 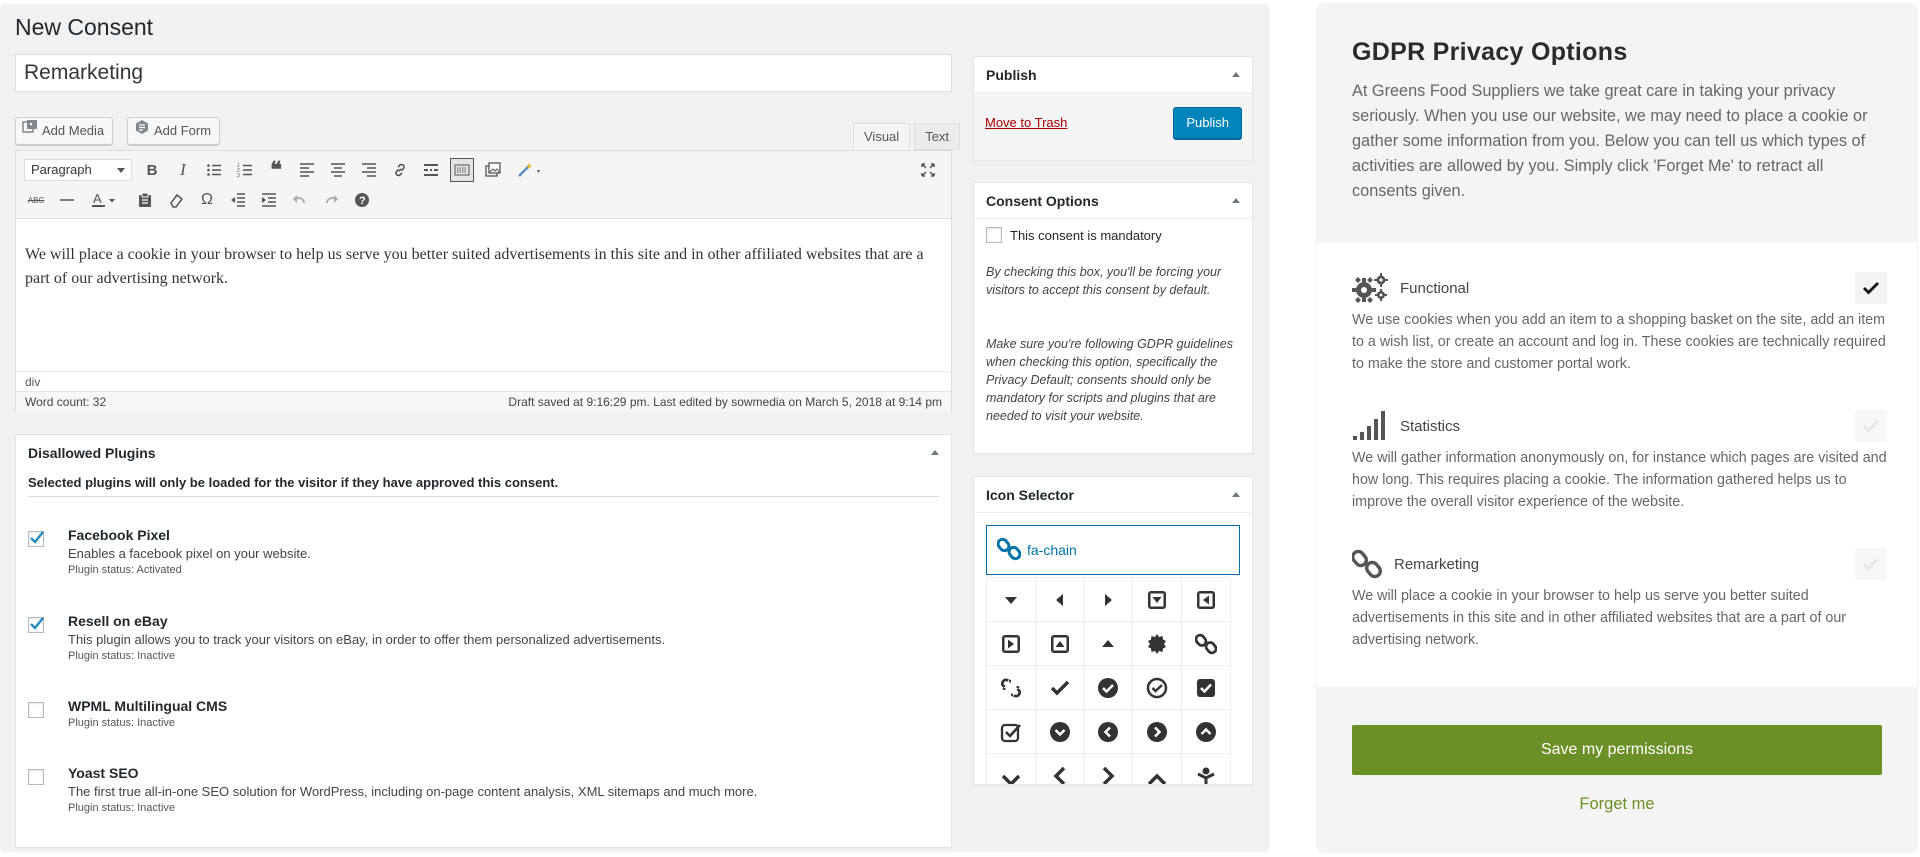 I want to click on consent-section-name: Statistics, so click(x=1430, y=426).